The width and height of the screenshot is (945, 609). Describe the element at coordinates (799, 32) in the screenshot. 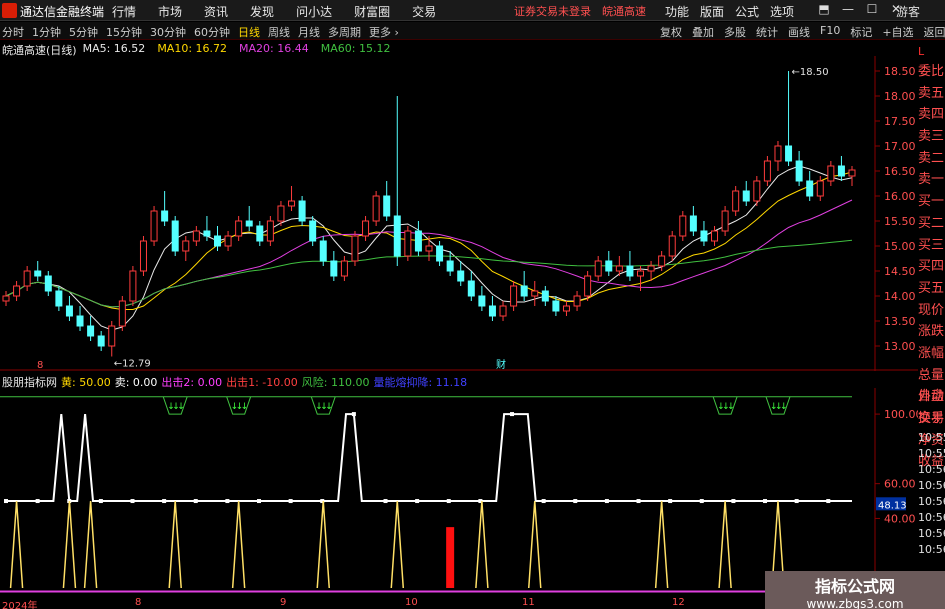

I see `tool-button-4: 画线` at that location.